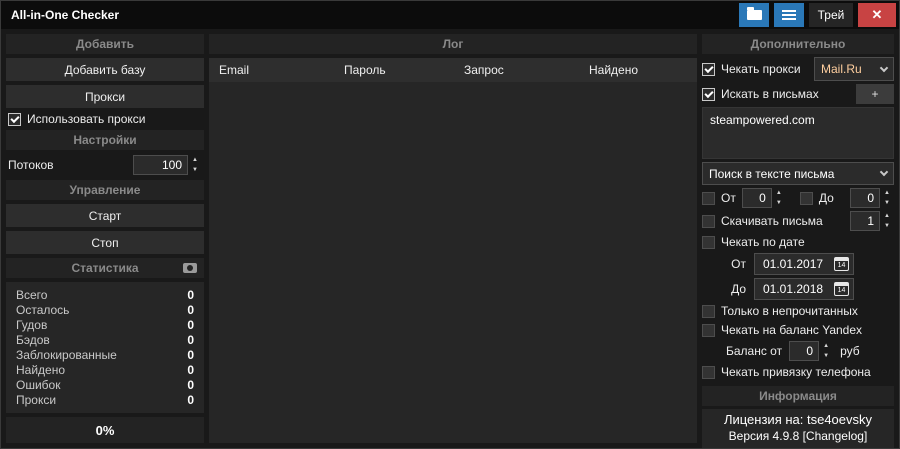 The width and height of the screenshot is (900, 449). I want to click on date-to-label: До, so click(738, 289).